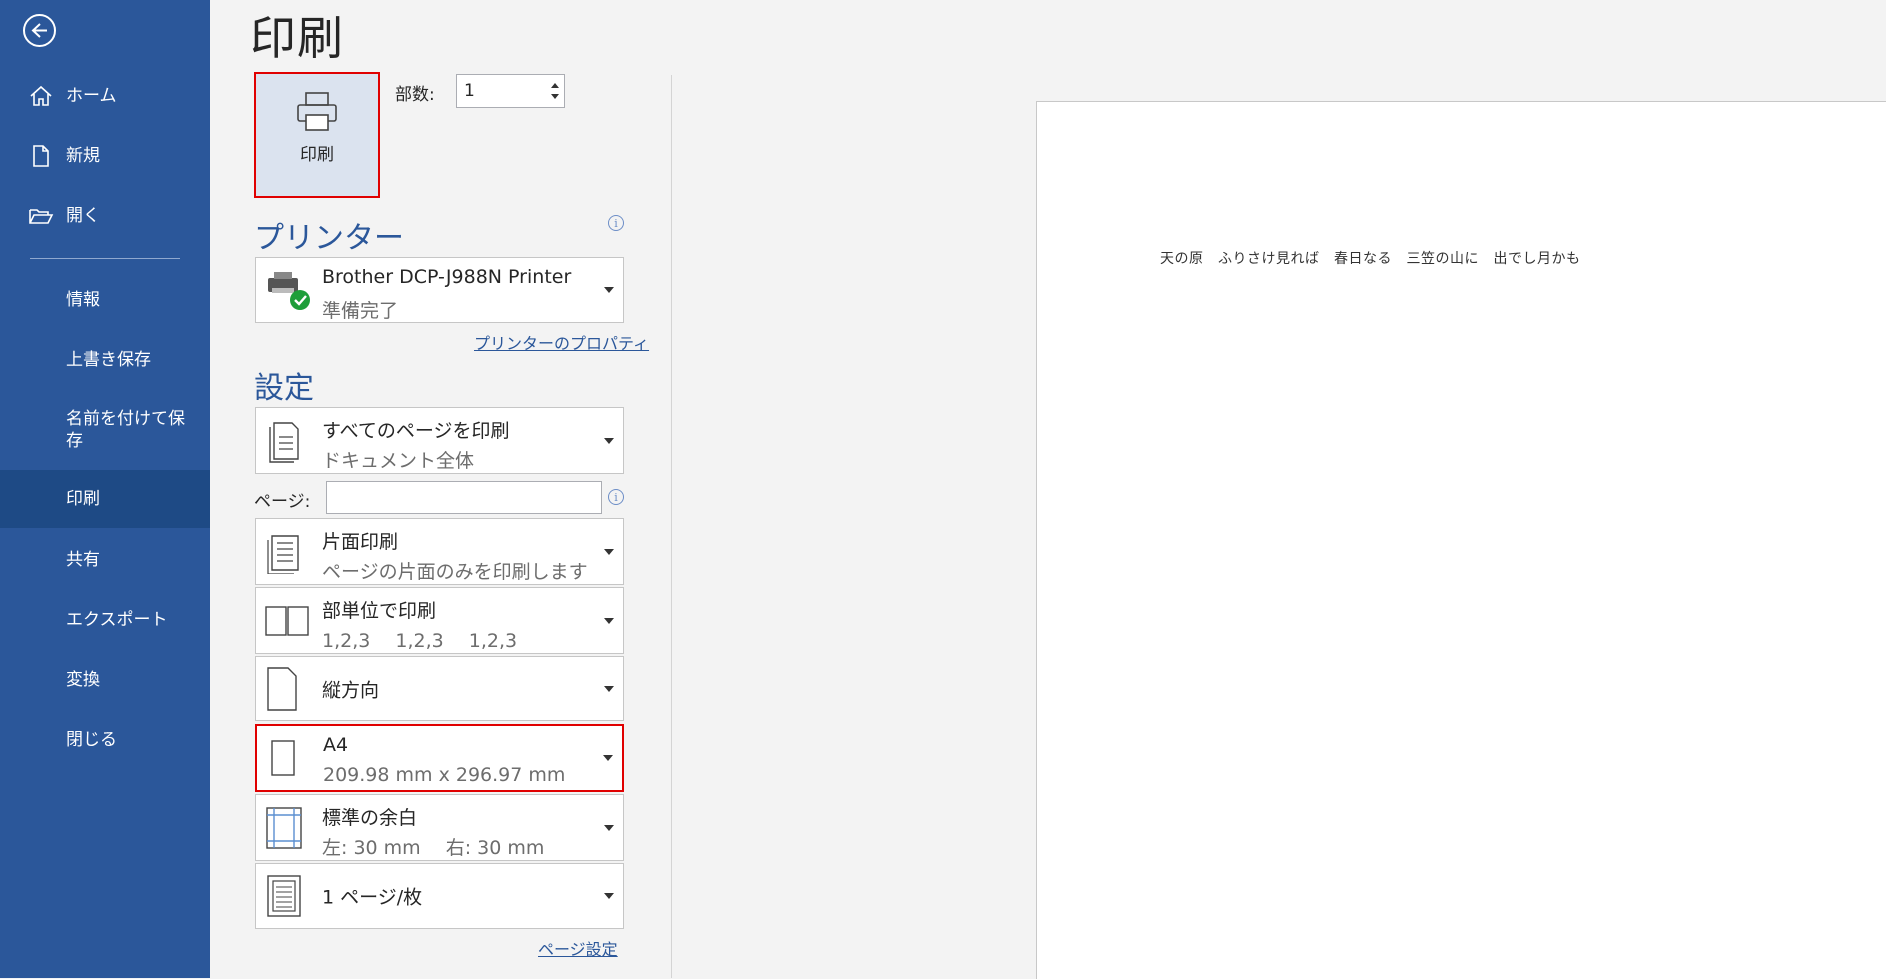 The width and height of the screenshot is (1886, 979). What do you see at coordinates (439, 896) in the screenshot?
I see `pages-per-sheet-dropdown: 1 ページ/枚` at bounding box center [439, 896].